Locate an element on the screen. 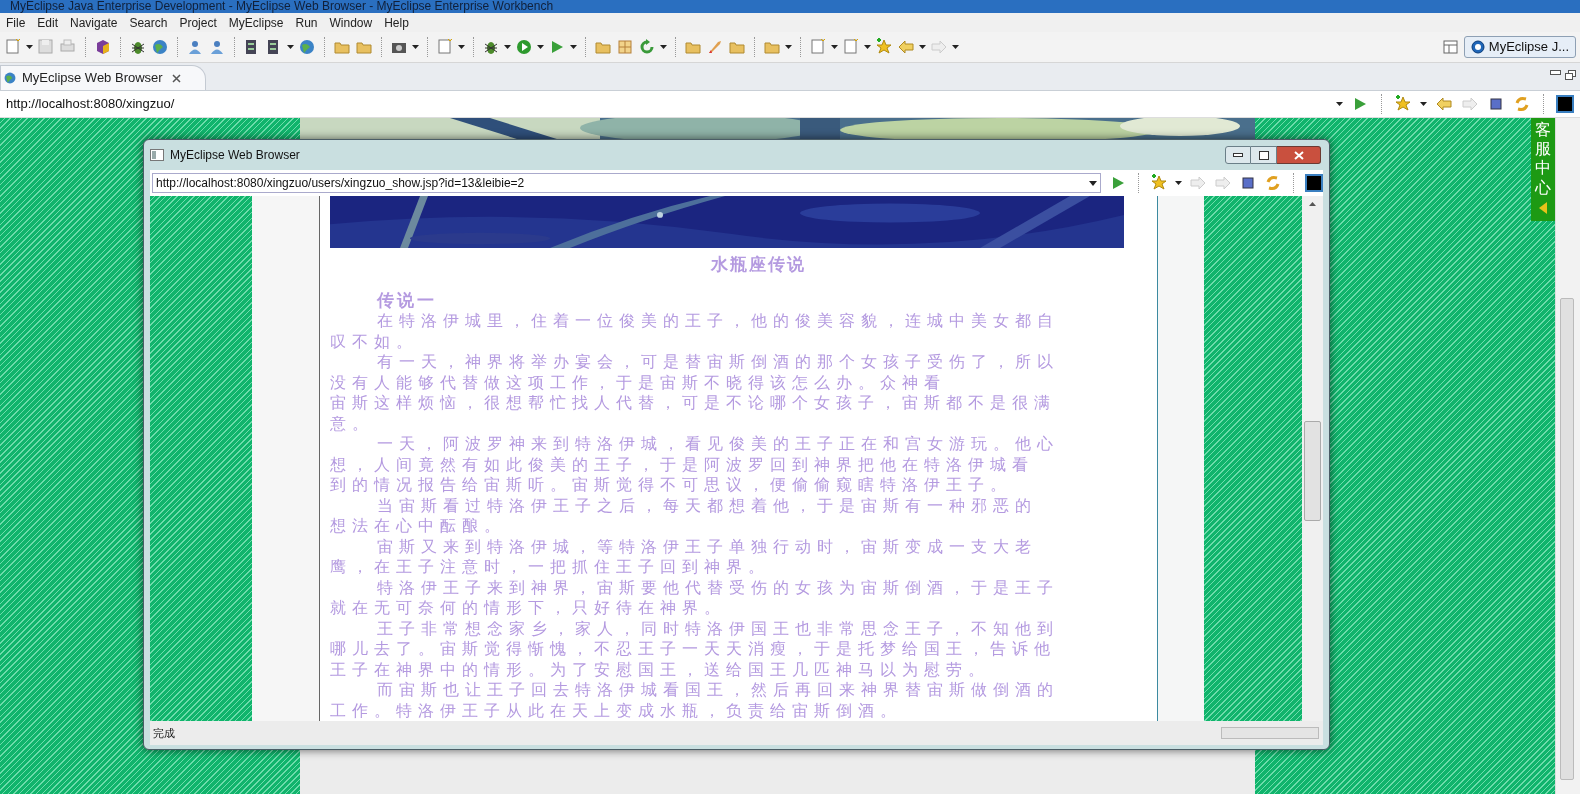 This screenshot has width=1580, height=794. paragraph-line: 哪儿去了。宙斯觉得惭愧，不忍王子一天天消瘦，于是托梦给国王，告诉他 is located at coordinates (693, 649).